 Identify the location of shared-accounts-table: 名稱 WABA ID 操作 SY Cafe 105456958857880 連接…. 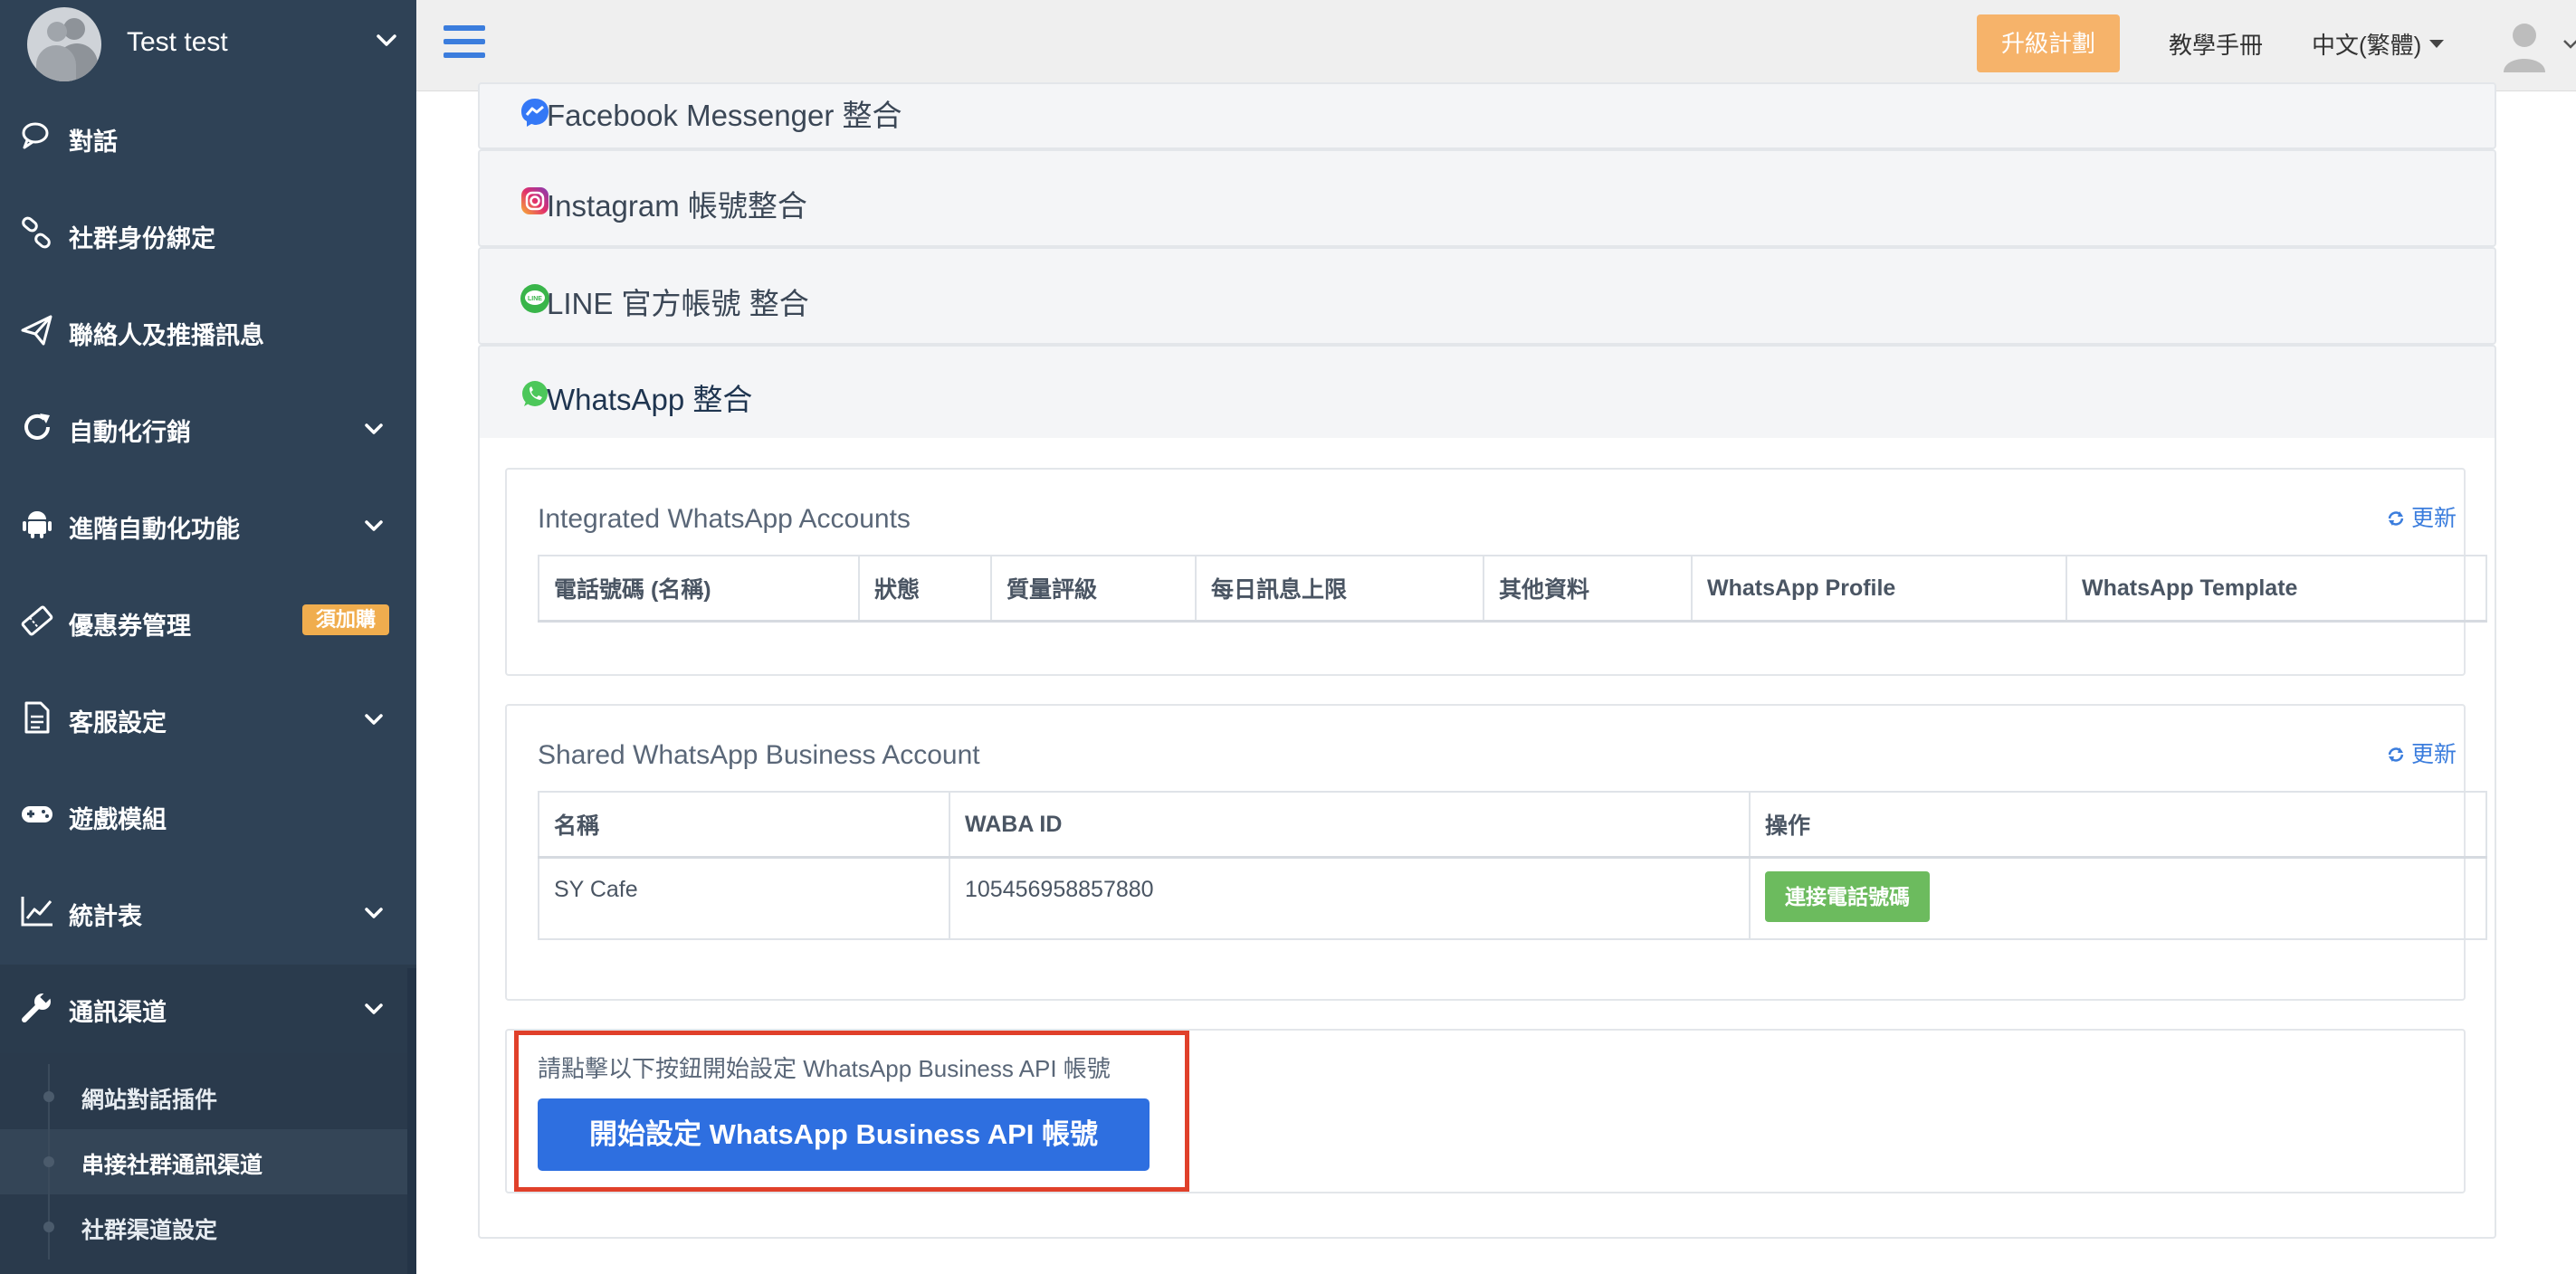
(1512, 865).